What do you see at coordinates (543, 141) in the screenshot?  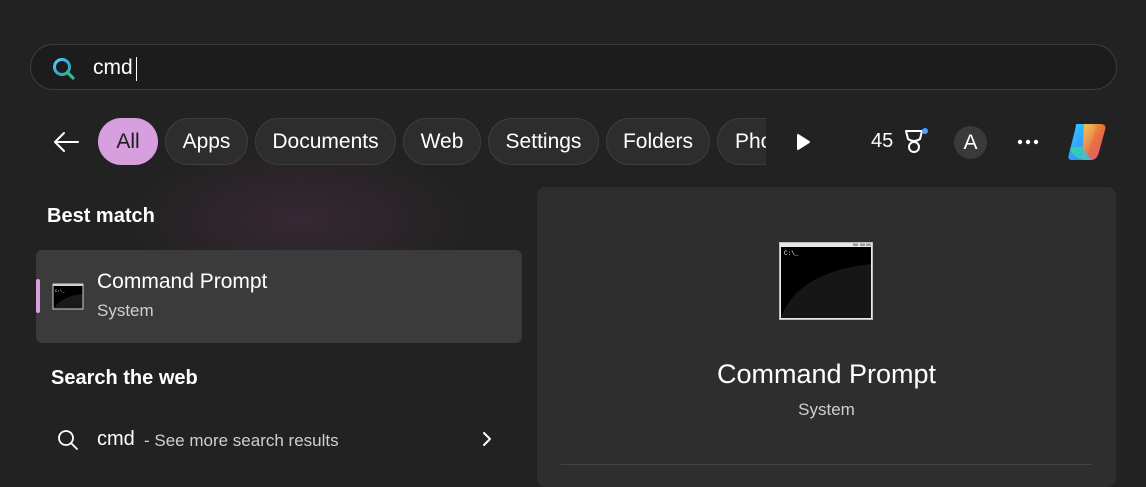 I see `filter-settings: Settings` at bounding box center [543, 141].